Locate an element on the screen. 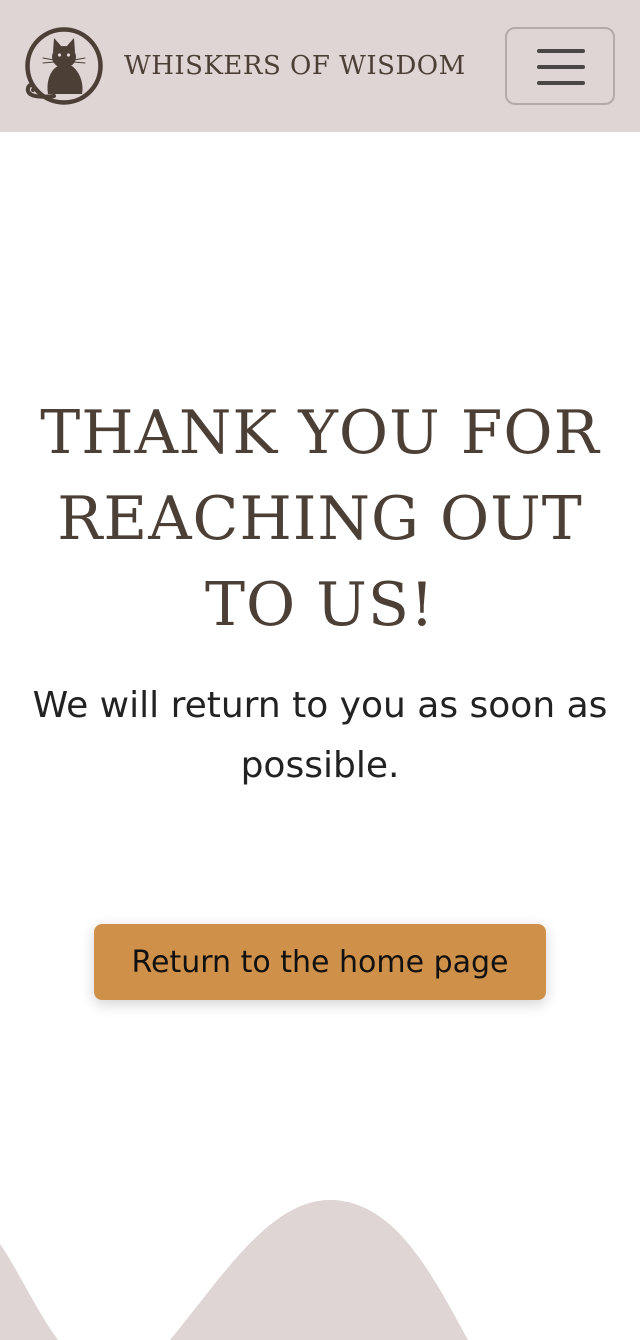 The height and width of the screenshot is (1340, 640). decorative-wave is located at coordinates (234, 1269).